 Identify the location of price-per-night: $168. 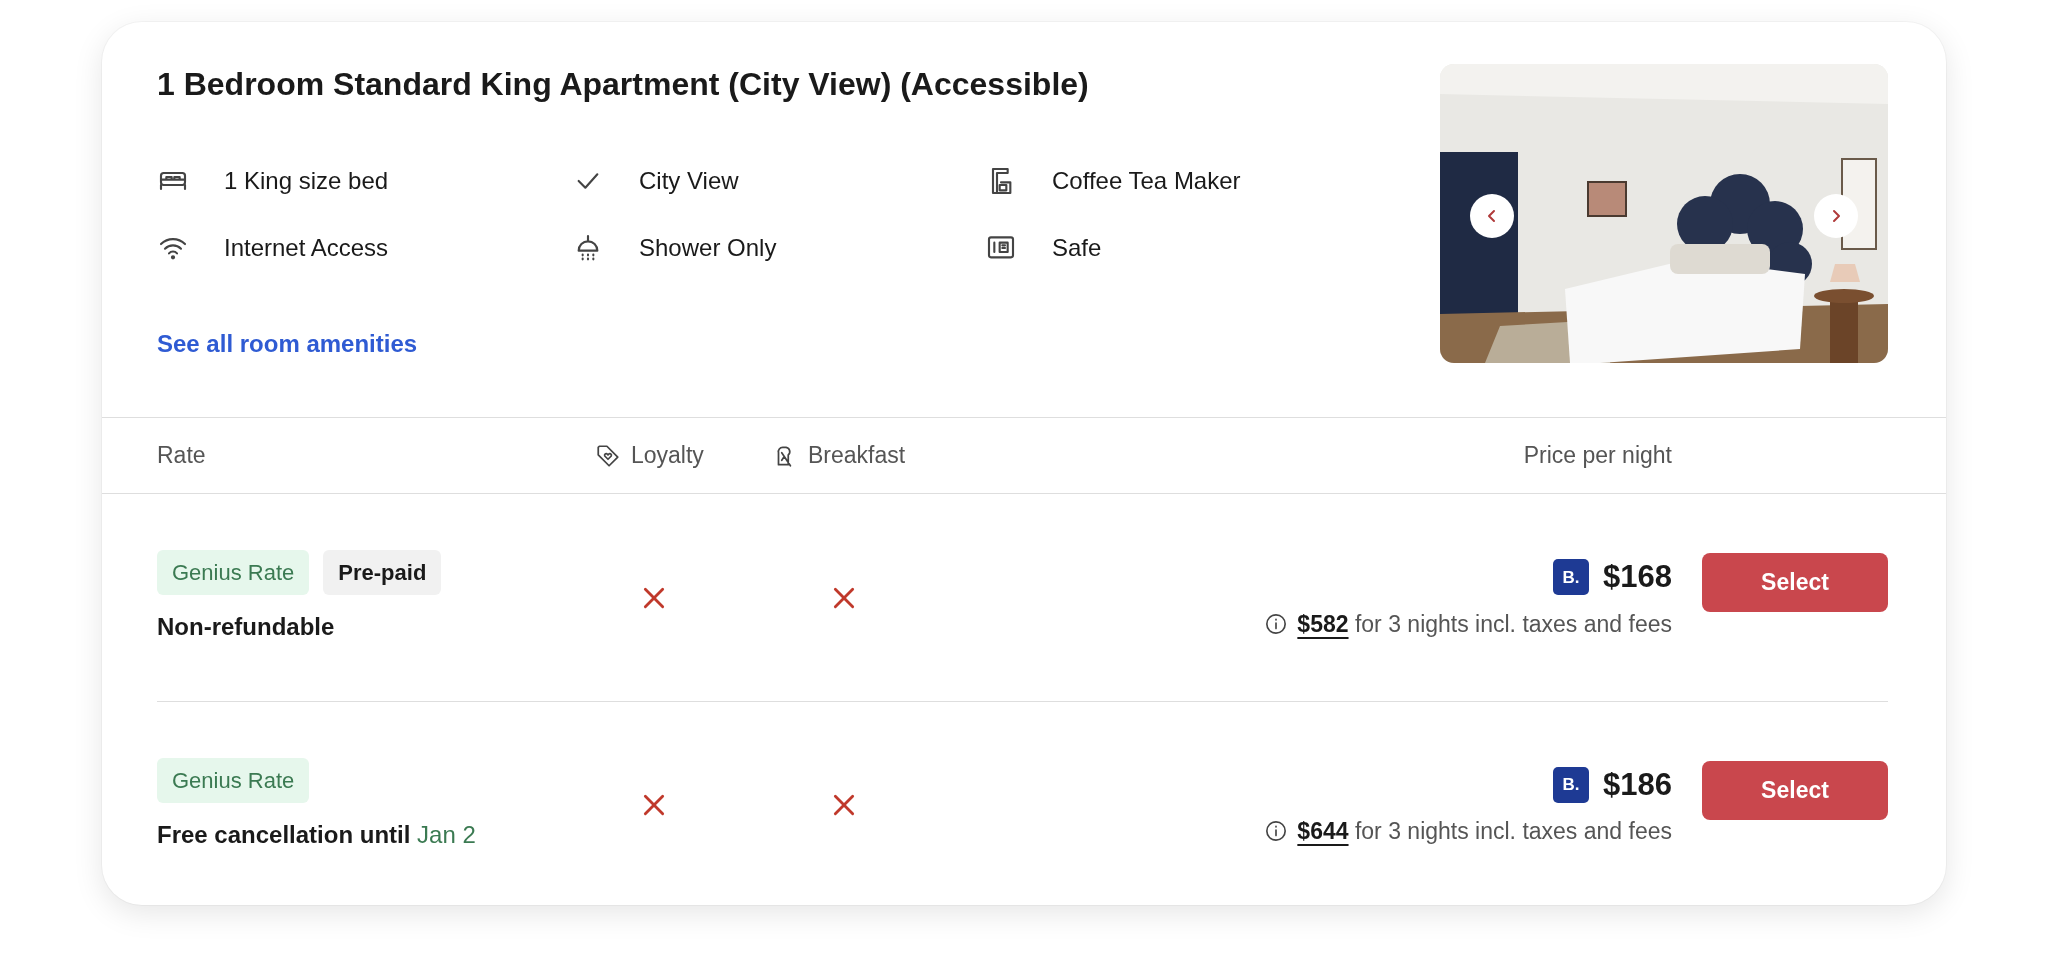
(1637, 577).